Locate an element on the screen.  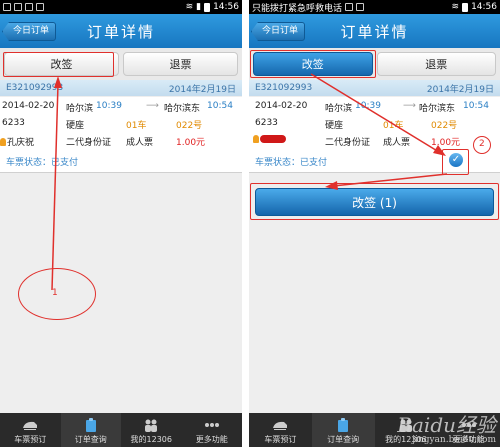
annotation-arrows is located at coordinates (379, 131).